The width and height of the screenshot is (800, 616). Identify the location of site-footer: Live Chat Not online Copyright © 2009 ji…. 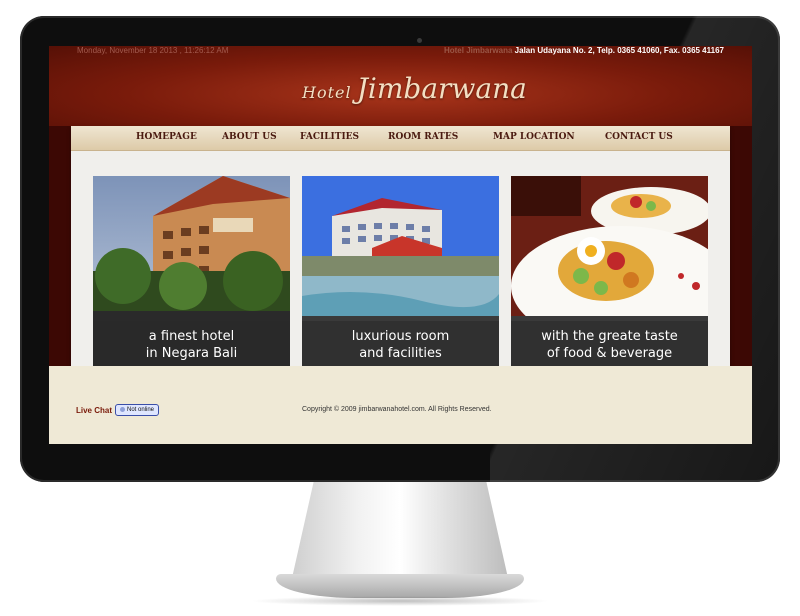
(400, 405).